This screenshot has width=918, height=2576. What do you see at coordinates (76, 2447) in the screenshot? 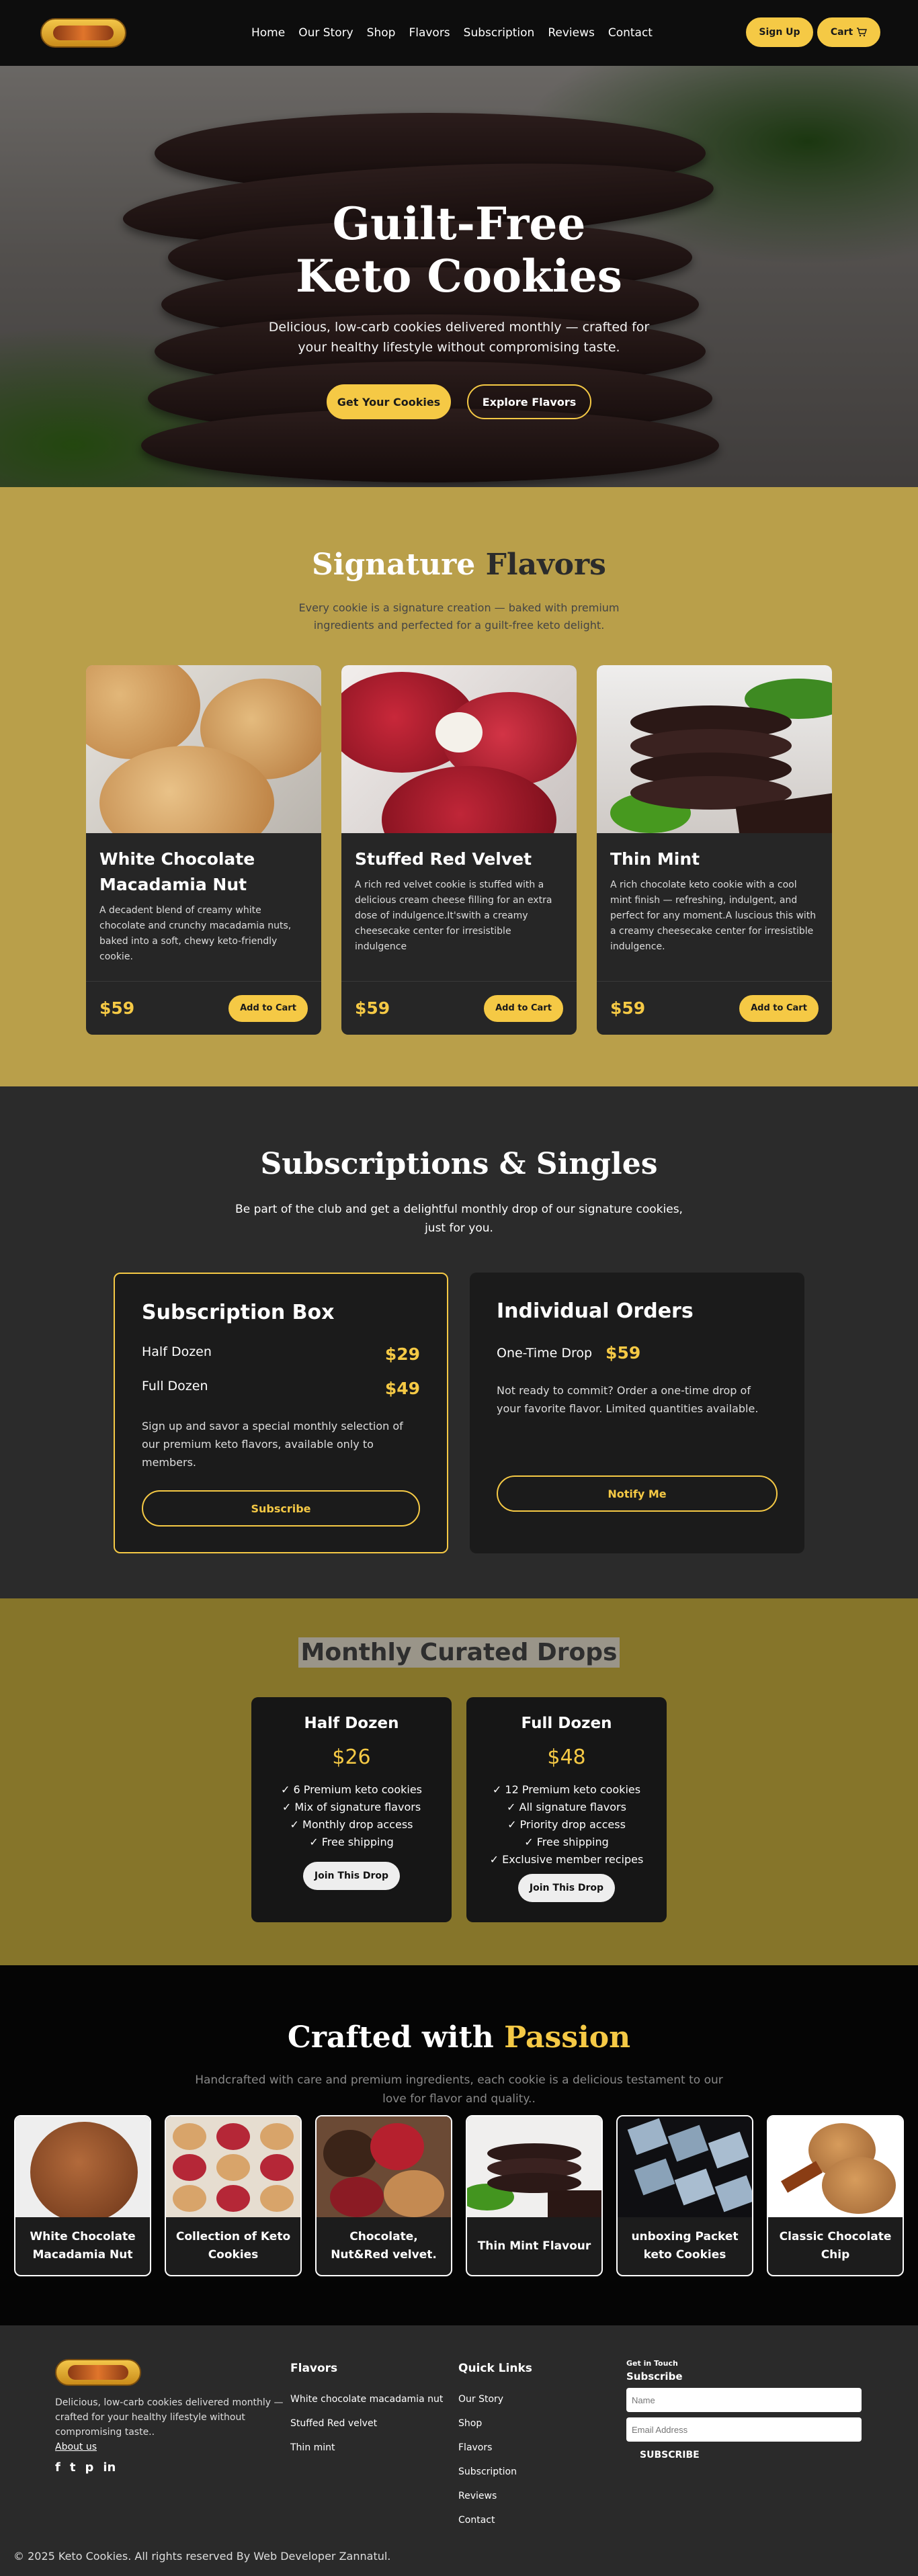
I see `about-us-link: About us` at bounding box center [76, 2447].